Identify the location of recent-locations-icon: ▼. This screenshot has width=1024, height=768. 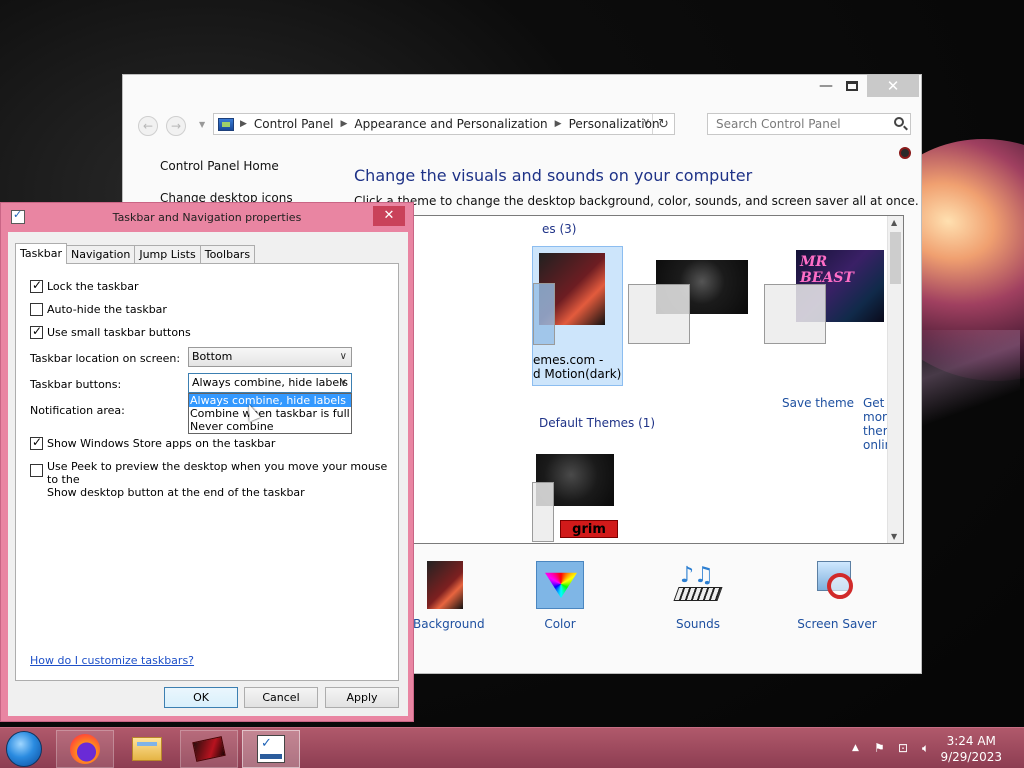
(202, 124).